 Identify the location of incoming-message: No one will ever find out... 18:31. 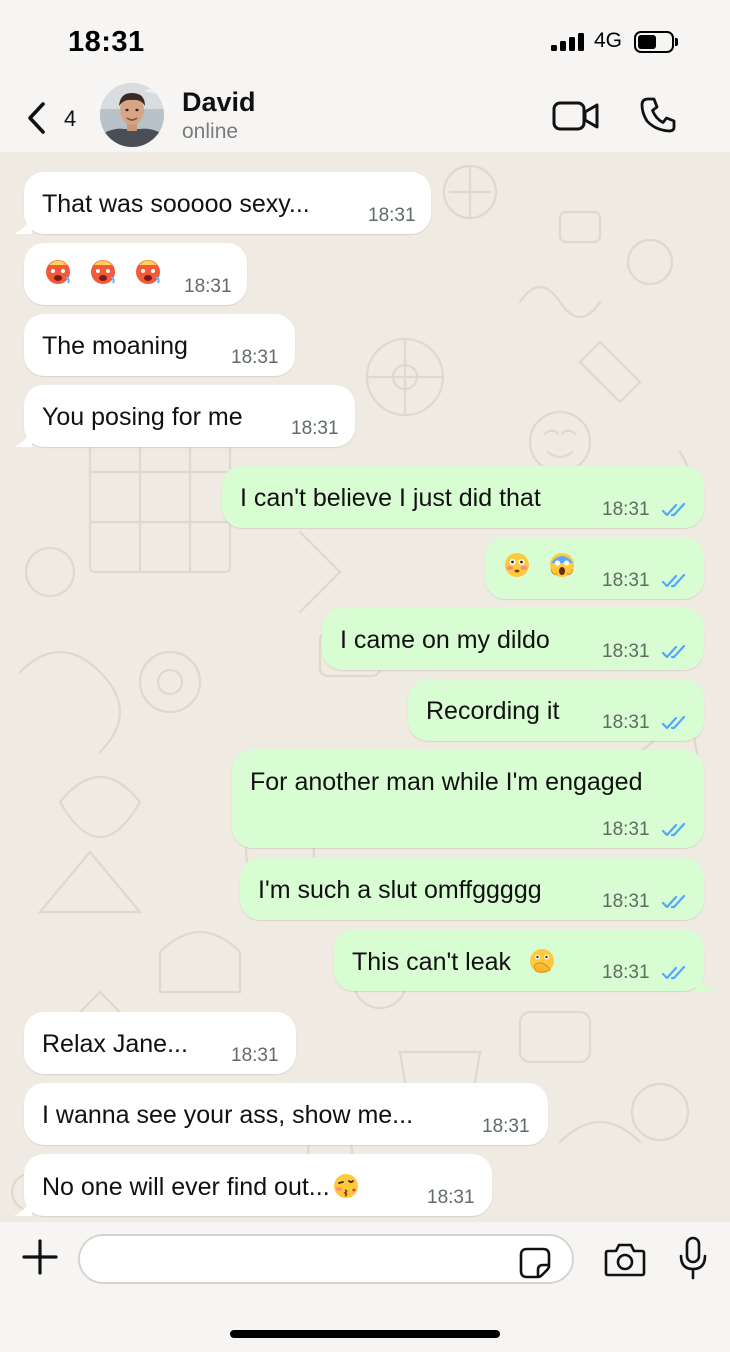
(258, 1185).